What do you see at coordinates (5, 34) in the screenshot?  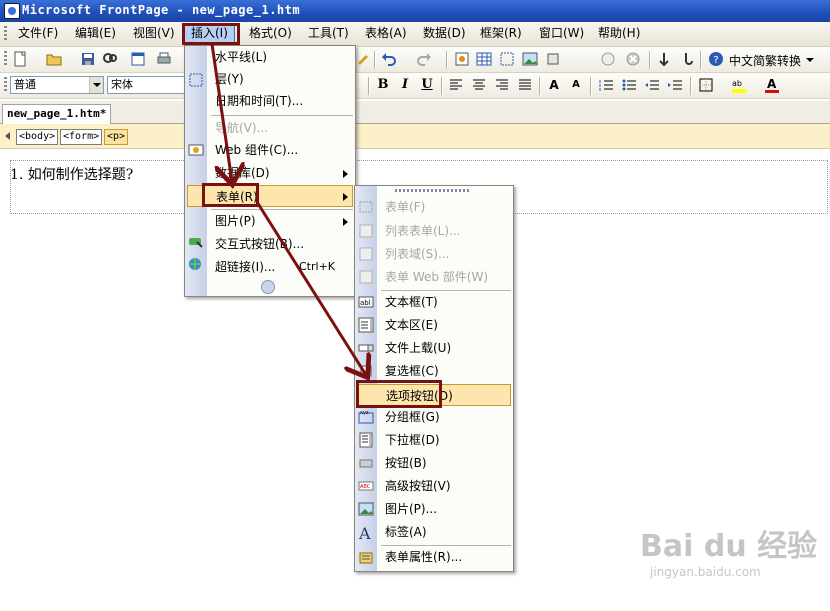 I see `menubar-grip` at bounding box center [5, 34].